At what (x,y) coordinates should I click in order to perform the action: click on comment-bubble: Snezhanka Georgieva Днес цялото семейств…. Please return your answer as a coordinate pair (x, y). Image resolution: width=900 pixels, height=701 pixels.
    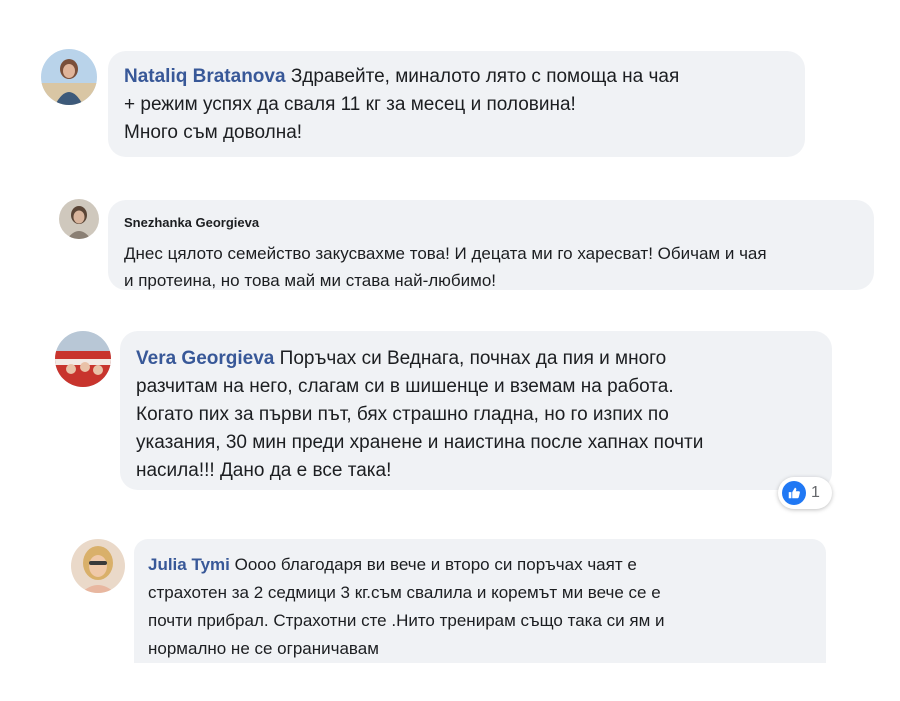
    Looking at the image, I should click on (491, 245).